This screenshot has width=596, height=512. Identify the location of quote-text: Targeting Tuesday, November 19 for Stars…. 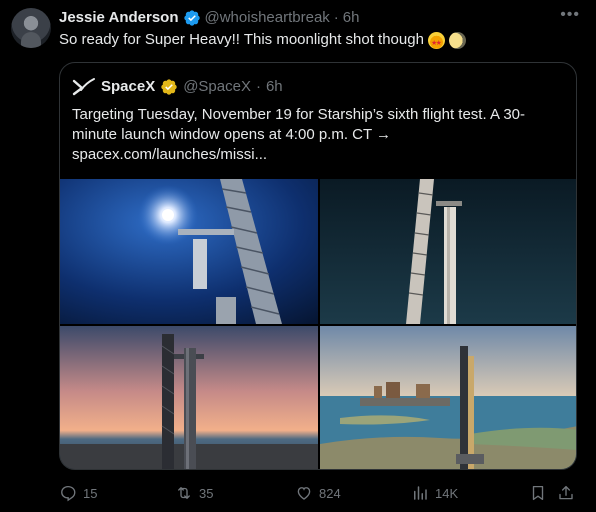
(317, 135).